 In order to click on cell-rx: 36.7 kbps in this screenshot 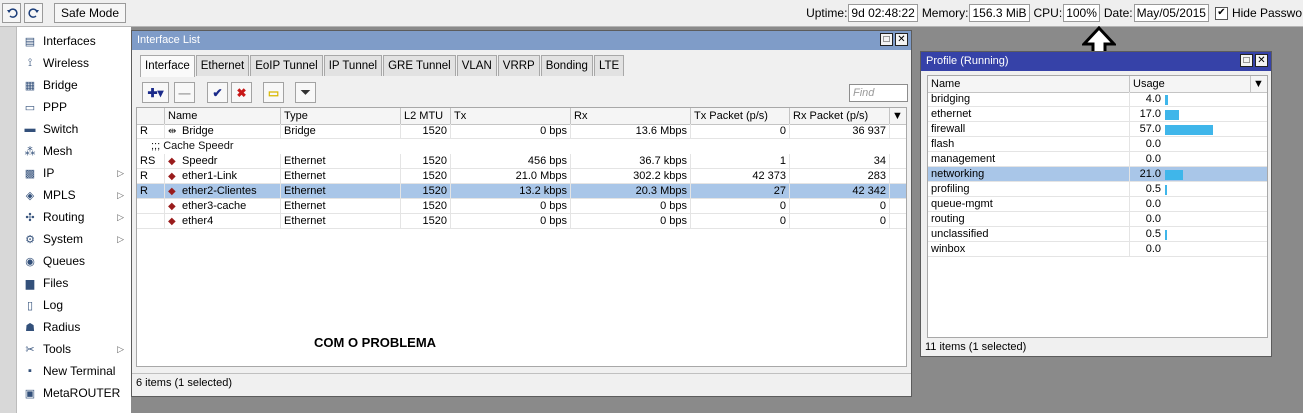, I will do `click(631, 161)`.